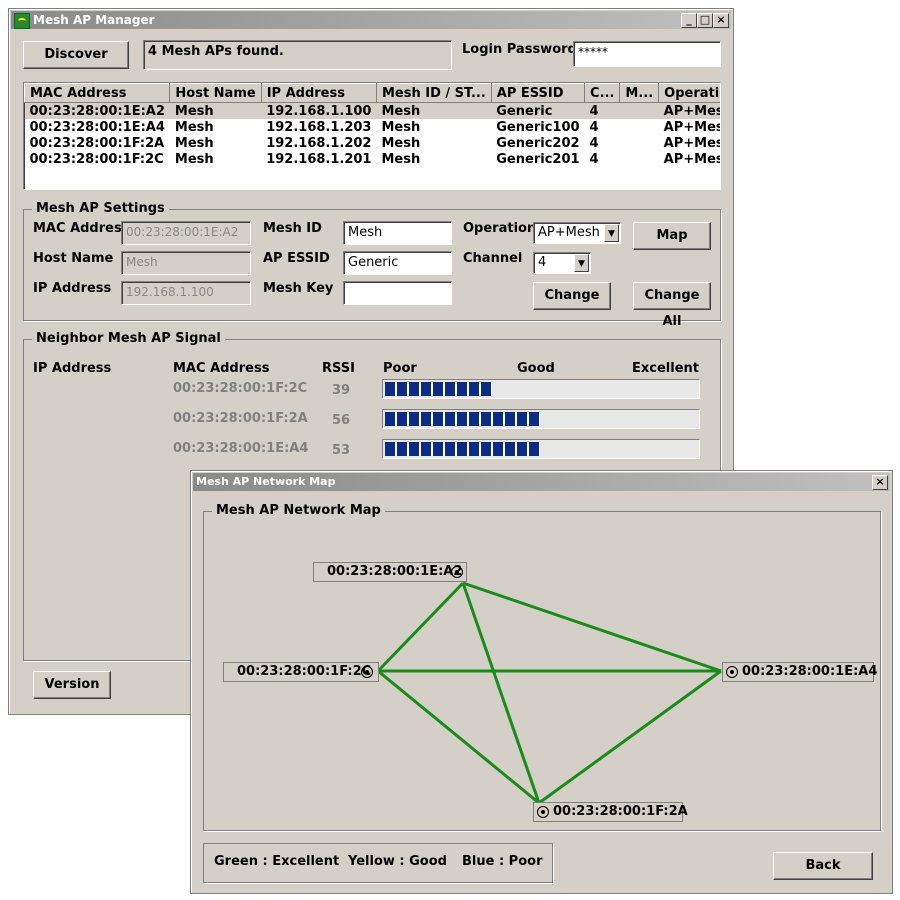  Describe the element at coordinates (319, 110) in the screenshot. I see `table-cell: 192.168.1.100` at that location.